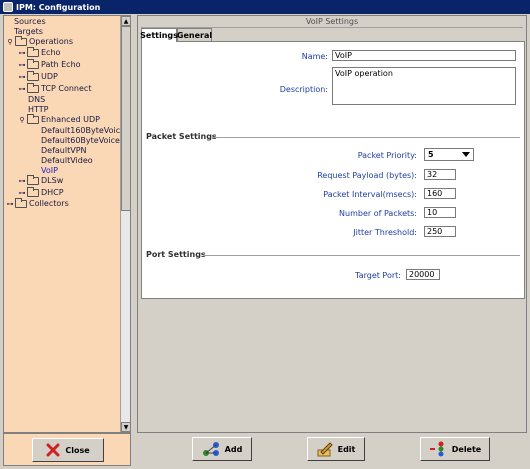  Describe the element at coordinates (370, 194) in the screenshot. I see `packet-interval-label: Packet Interval(msecs):` at that location.